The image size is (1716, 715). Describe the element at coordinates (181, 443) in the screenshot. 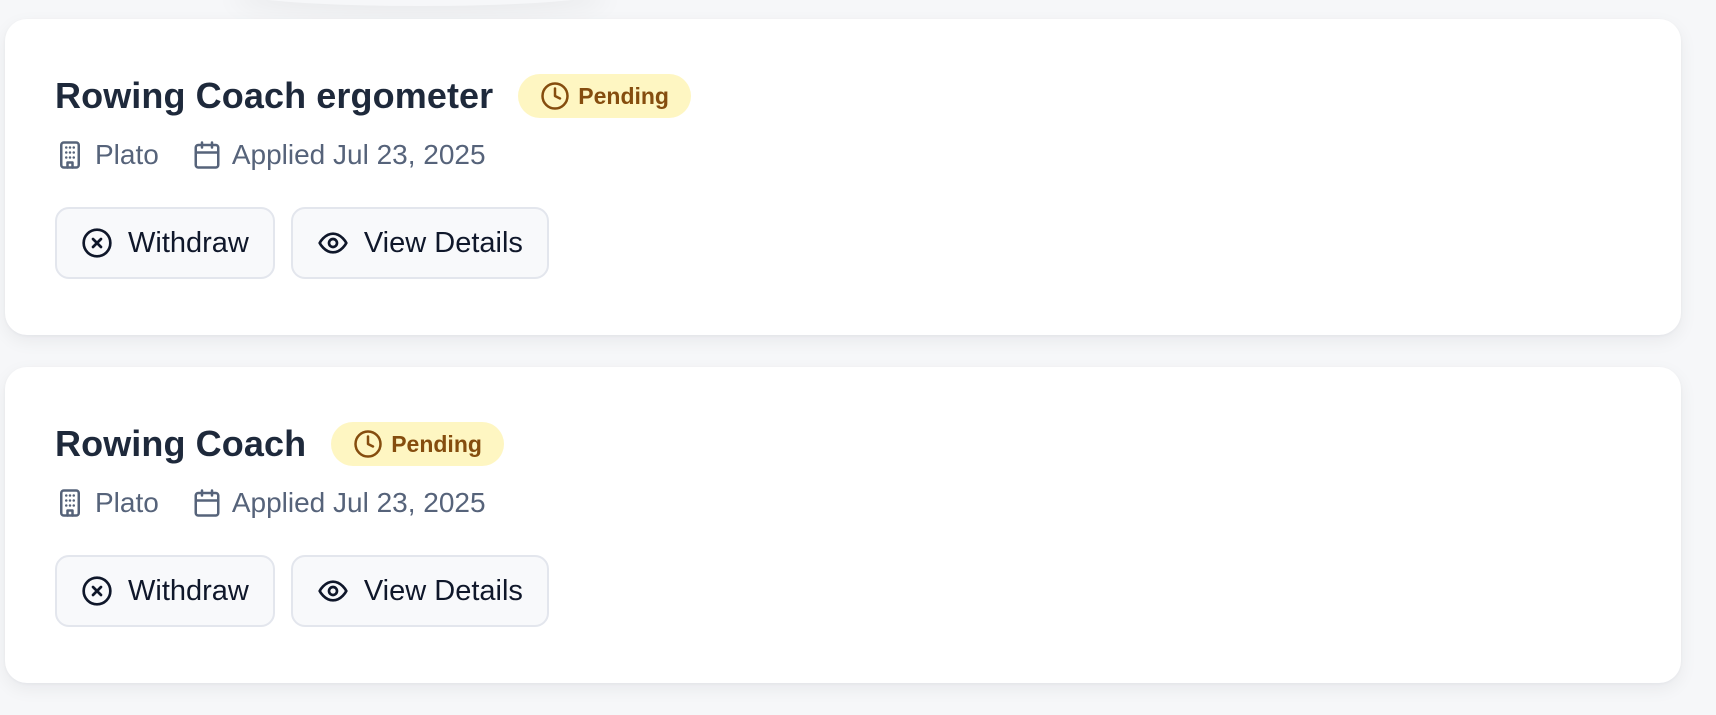

I see `job-title: Rowing Coach` at that location.